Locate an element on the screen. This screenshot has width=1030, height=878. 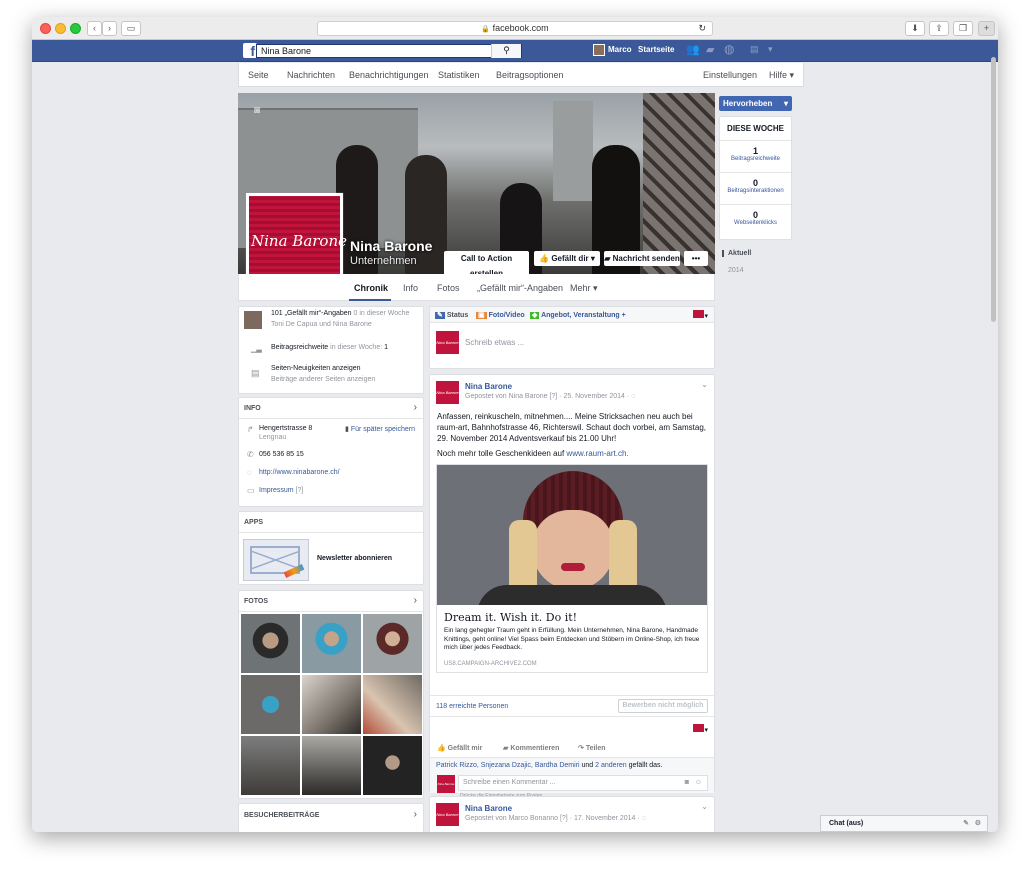
website-link: http://www.ninabarone.ch/ is located at coordinates (299, 472).